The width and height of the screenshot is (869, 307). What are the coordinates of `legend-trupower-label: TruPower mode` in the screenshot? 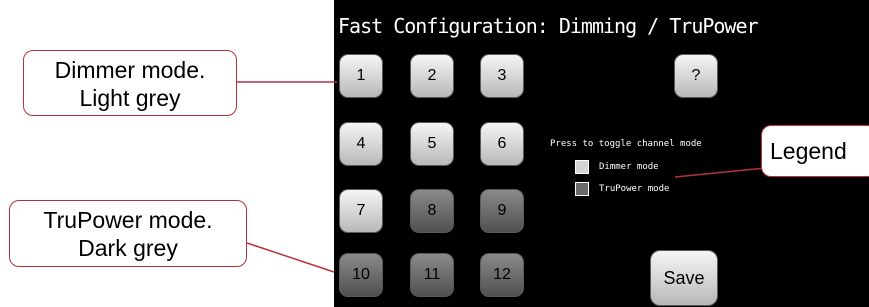 It's located at (634, 189).